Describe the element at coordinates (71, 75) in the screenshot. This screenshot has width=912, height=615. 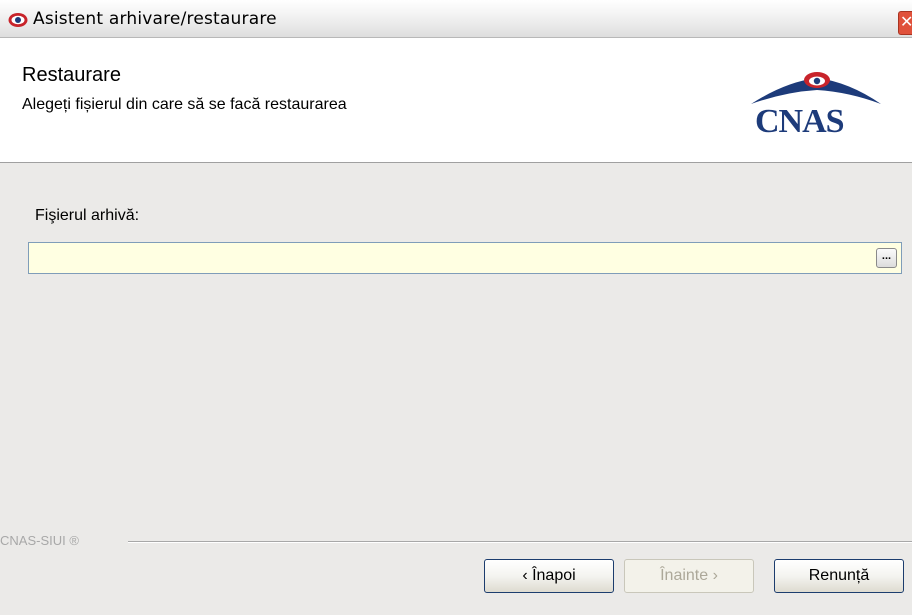
I see `page-title: Restaurare` at that location.